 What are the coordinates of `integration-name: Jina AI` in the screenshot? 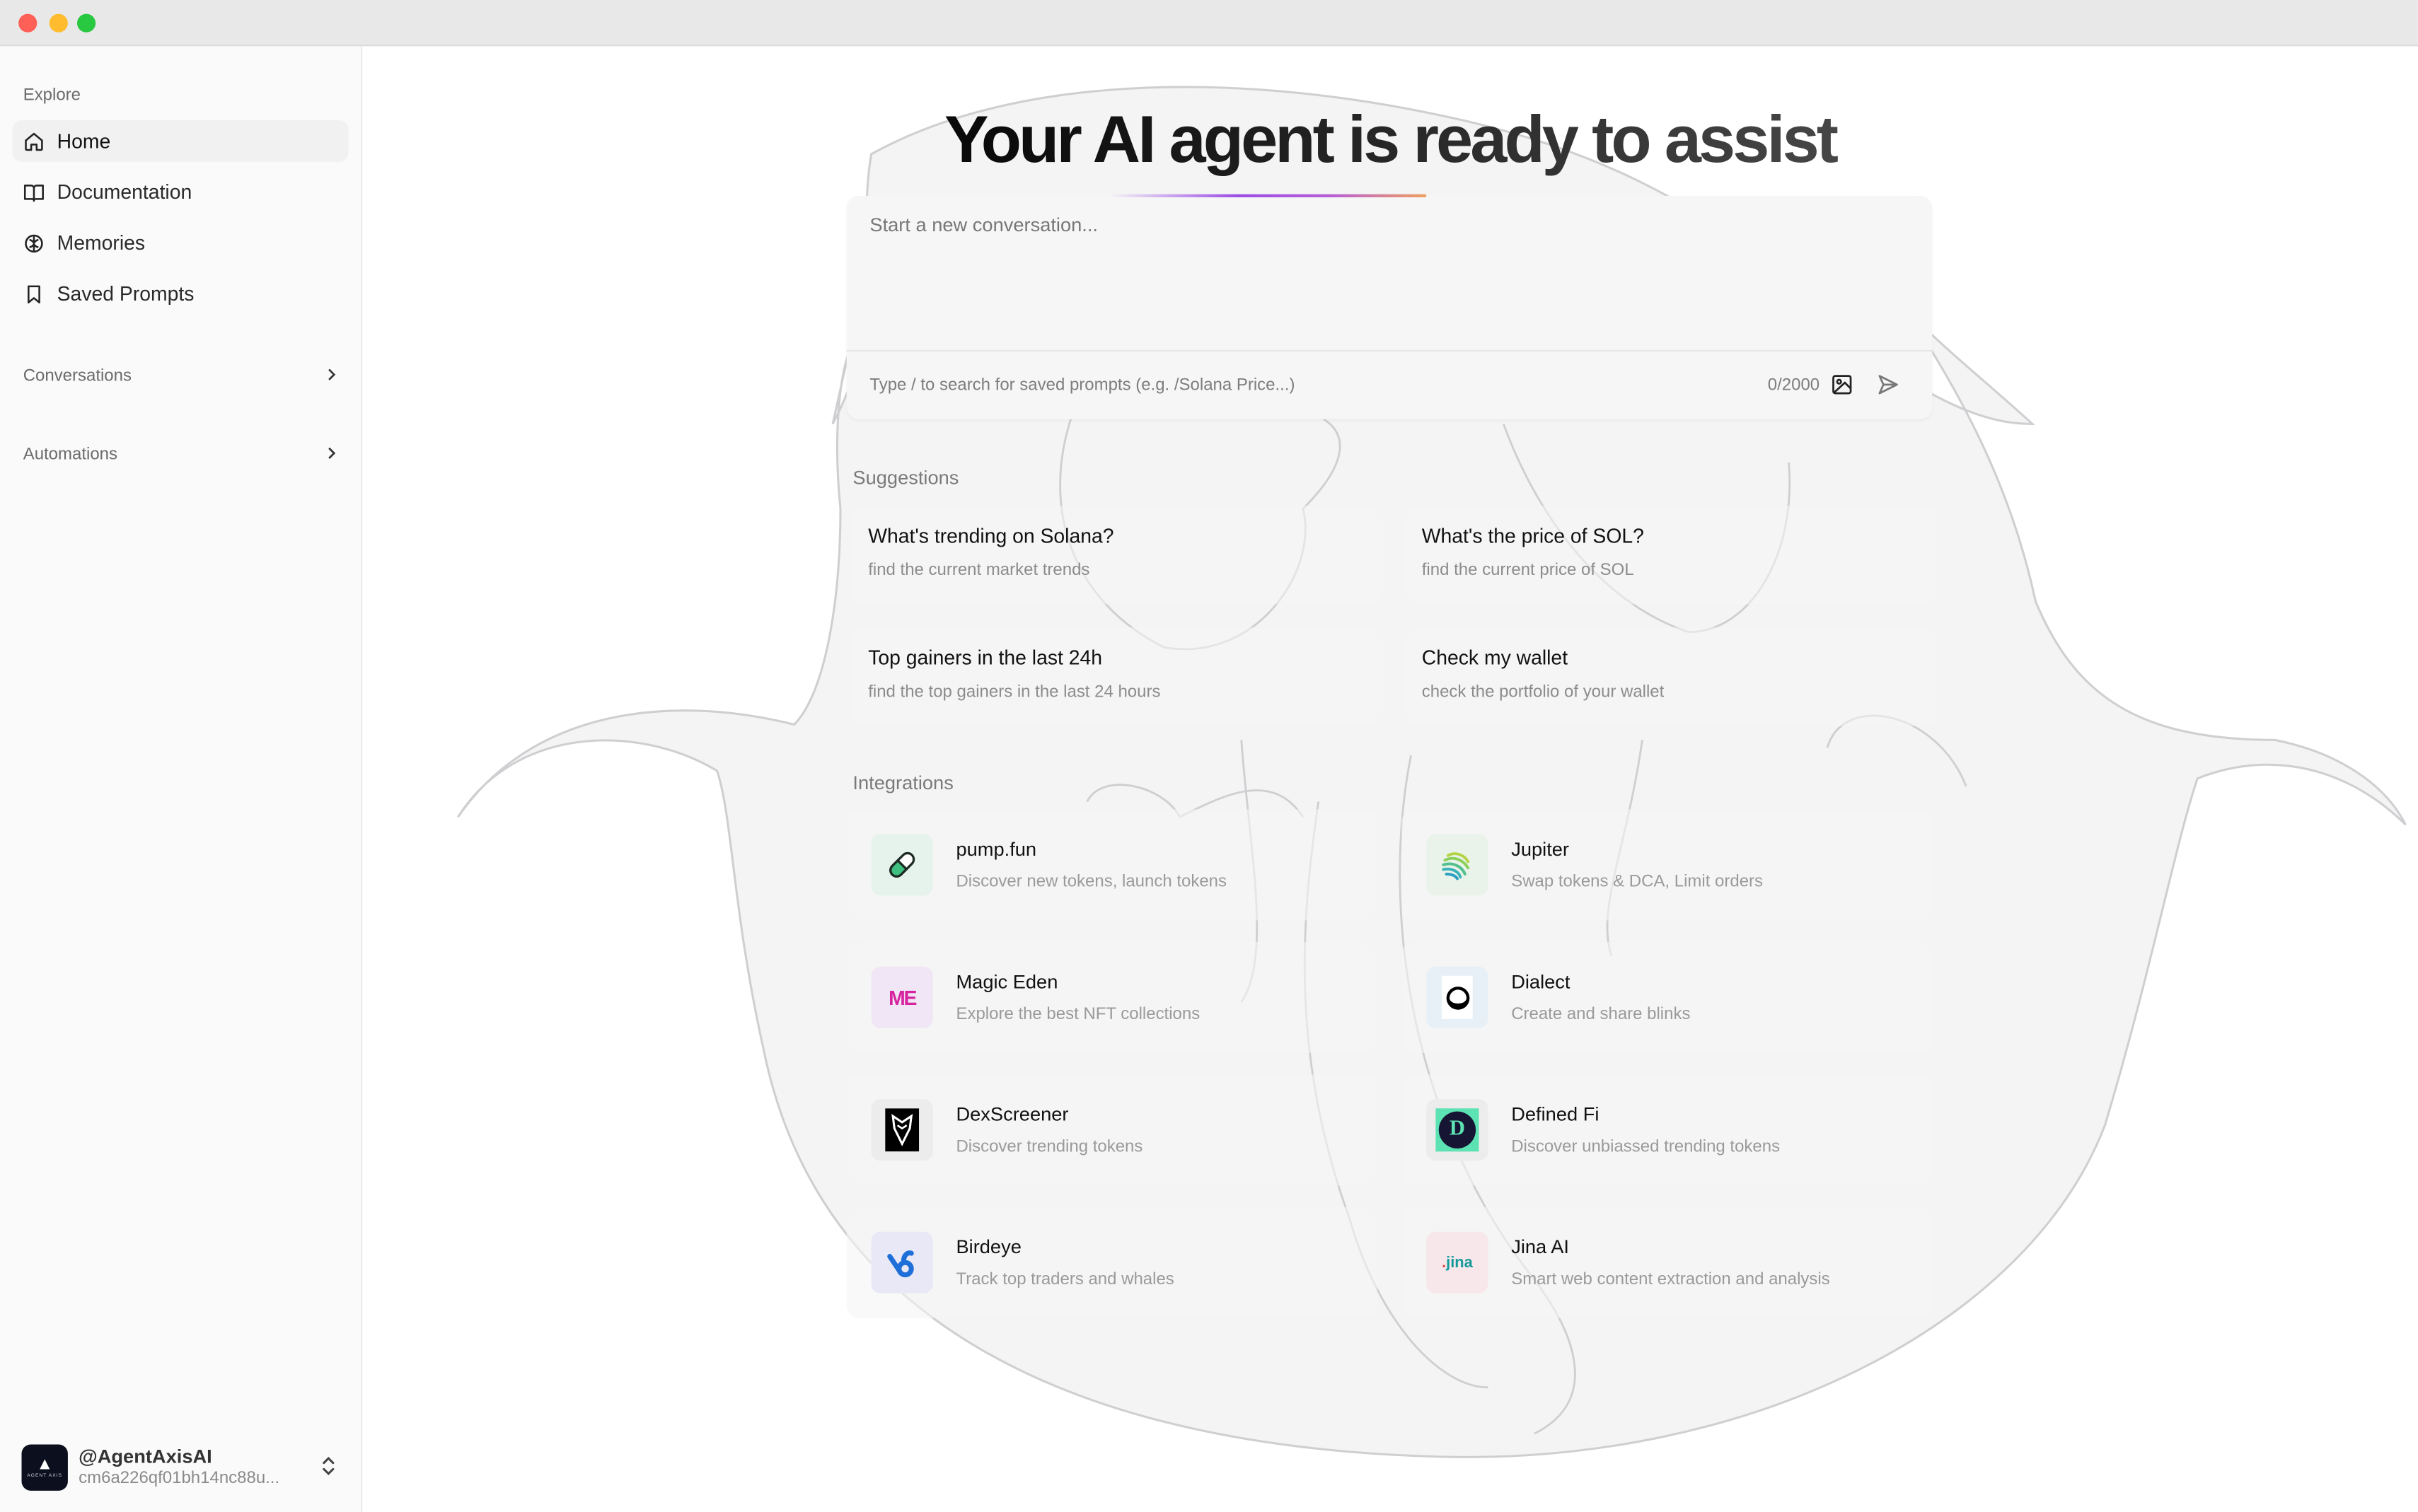 It's located at (1540, 1247).